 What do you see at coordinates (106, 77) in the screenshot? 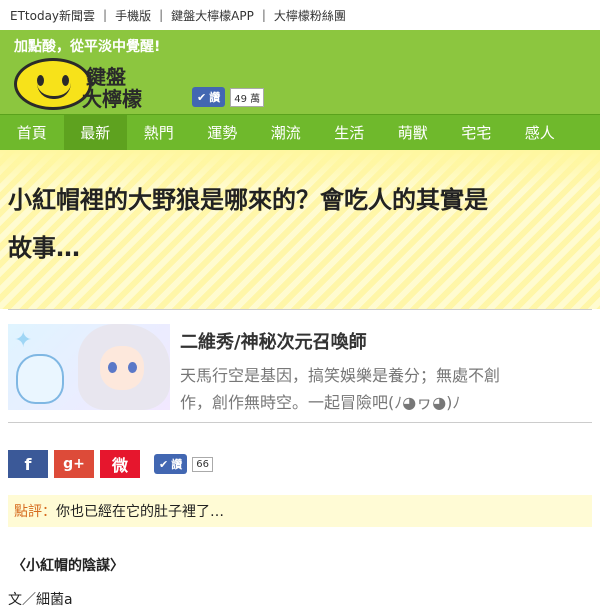
I see `logo-line1: 鍵盤` at bounding box center [106, 77].